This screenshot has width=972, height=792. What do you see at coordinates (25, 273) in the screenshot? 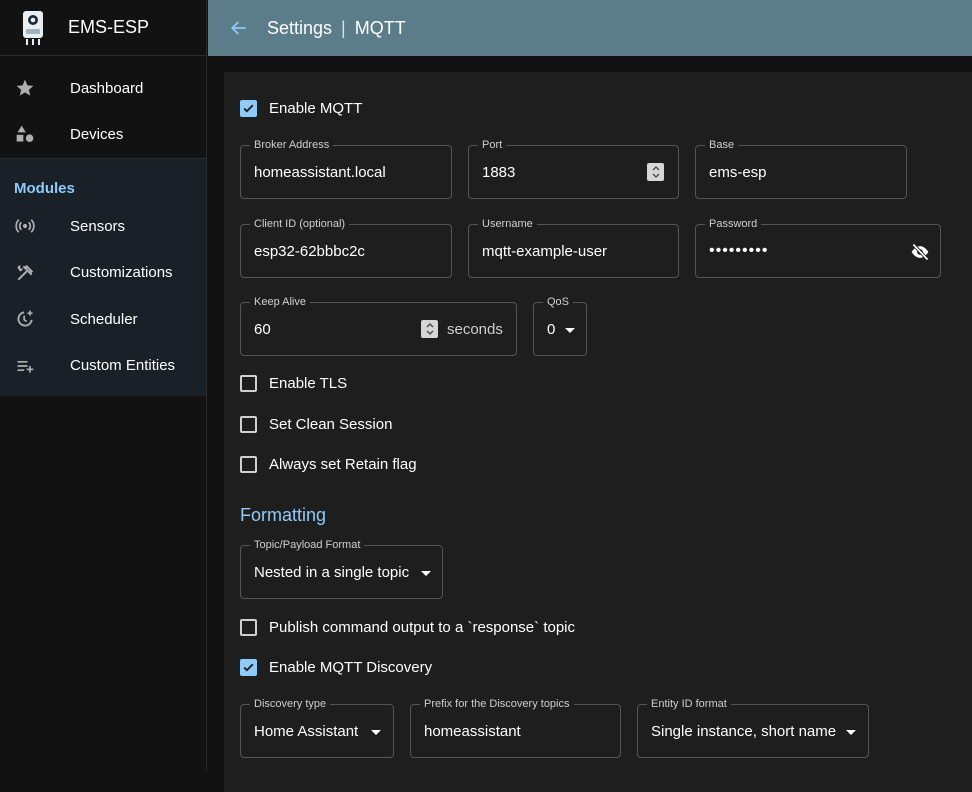
I see `tools-icon` at bounding box center [25, 273].